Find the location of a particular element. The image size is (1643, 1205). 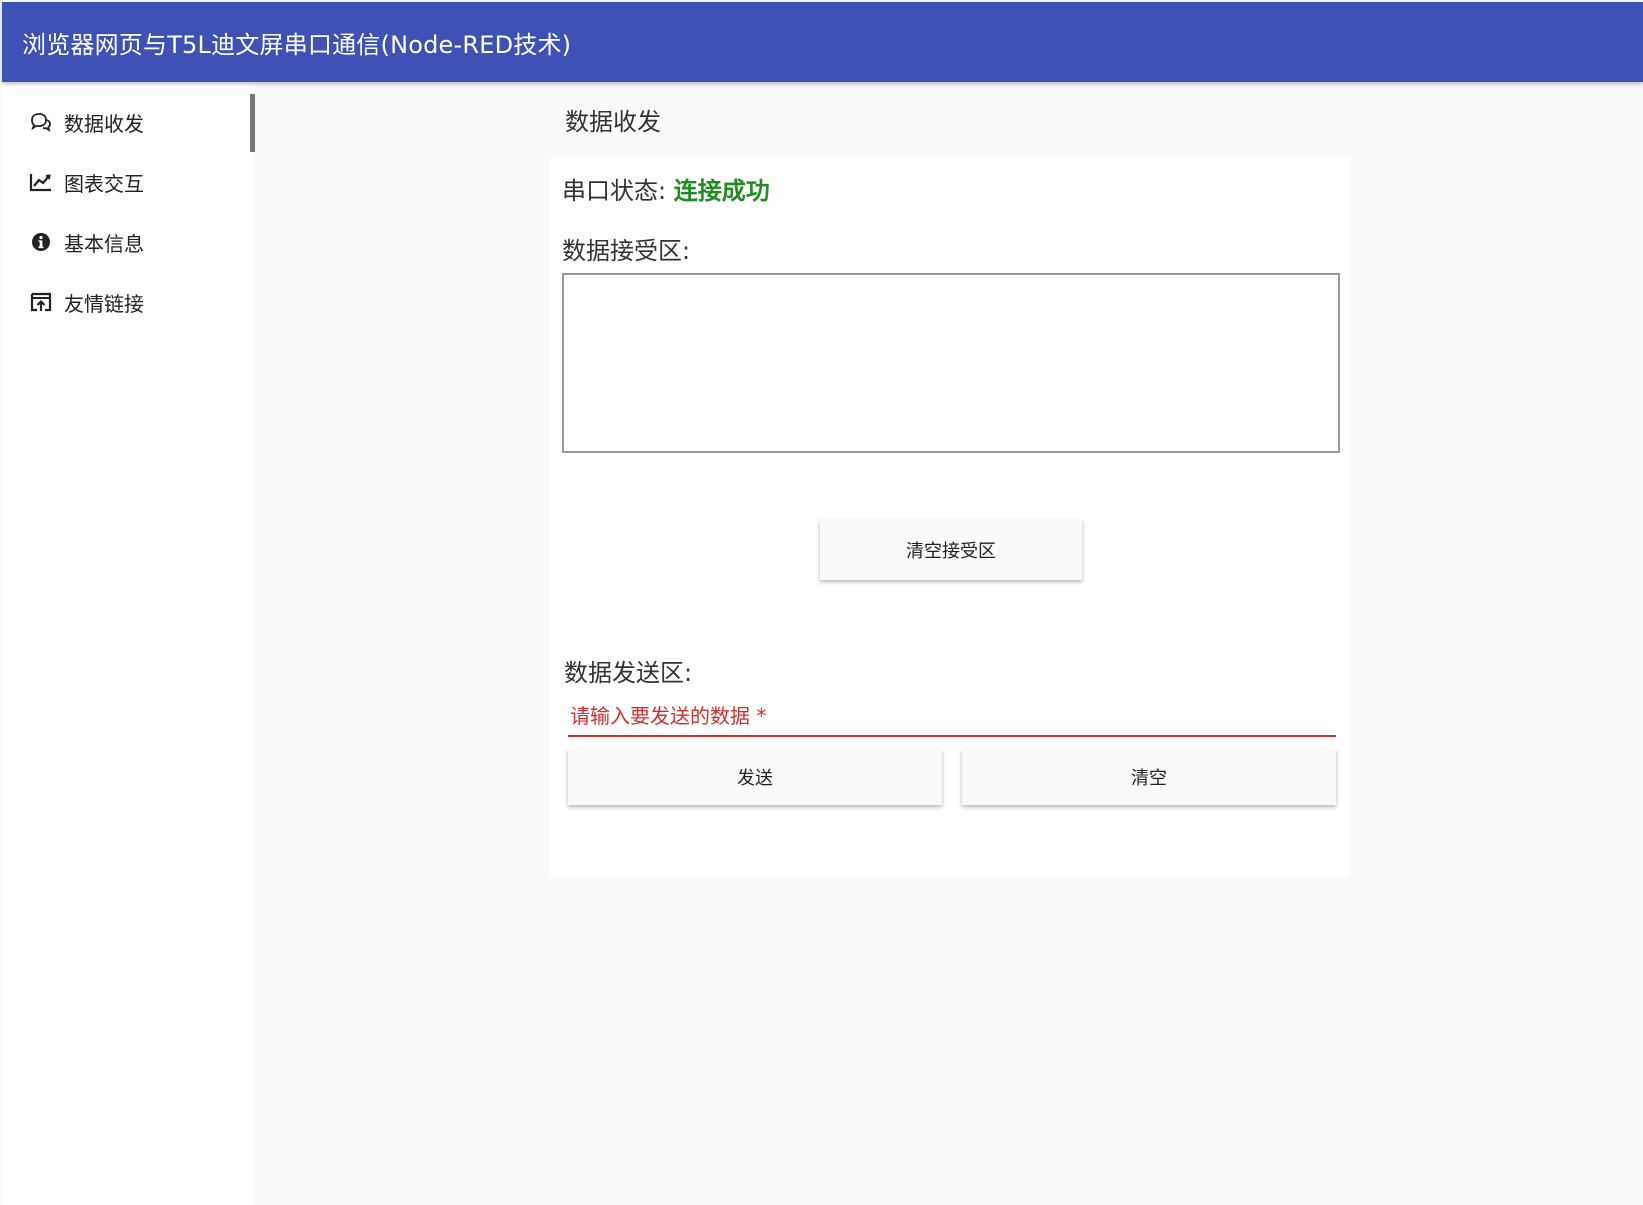

send-input is located at coordinates (952, 716).